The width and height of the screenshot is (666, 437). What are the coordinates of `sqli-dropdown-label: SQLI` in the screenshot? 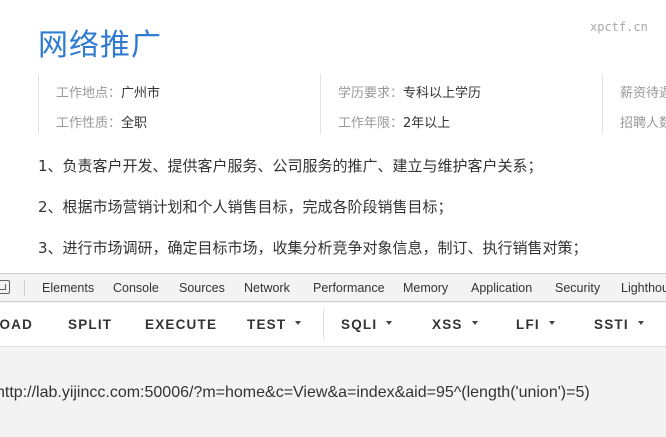 It's located at (359, 324).